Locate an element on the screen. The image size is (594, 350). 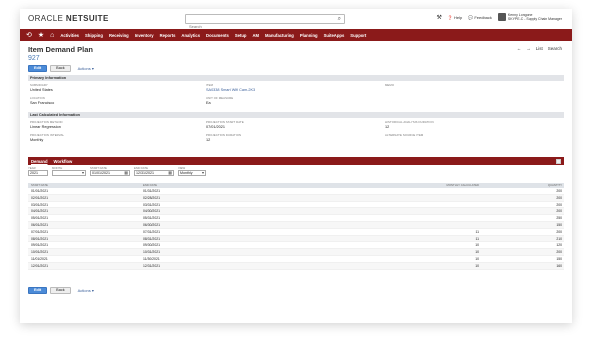
search-icon: ⌕ is located at coordinates (339, 19).